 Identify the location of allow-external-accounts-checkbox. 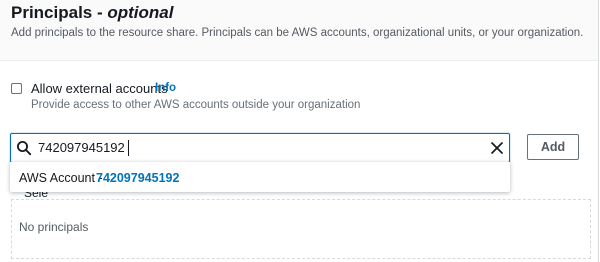
(16, 88).